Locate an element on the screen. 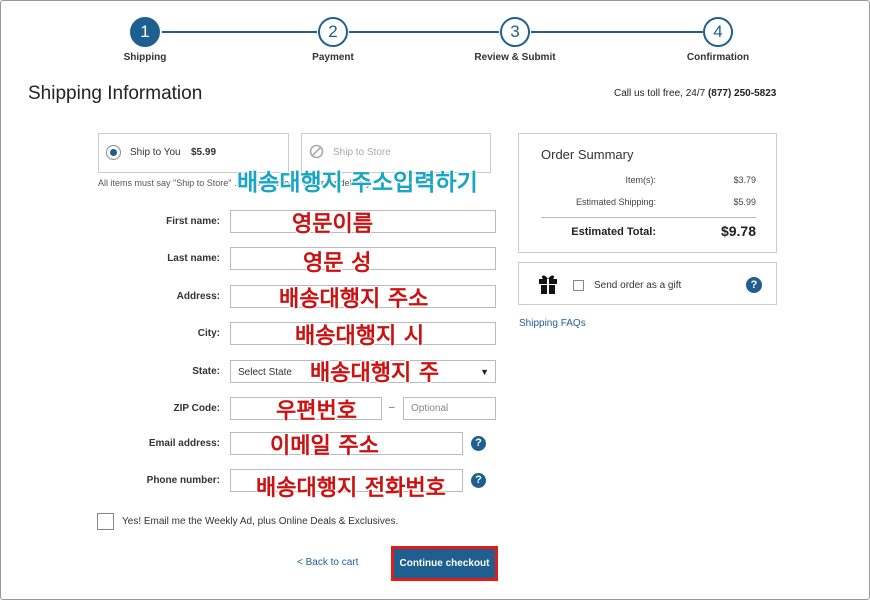 The height and width of the screenshot is (600, 870). step-1-label: Shipping is located at coordinates (145, 57).